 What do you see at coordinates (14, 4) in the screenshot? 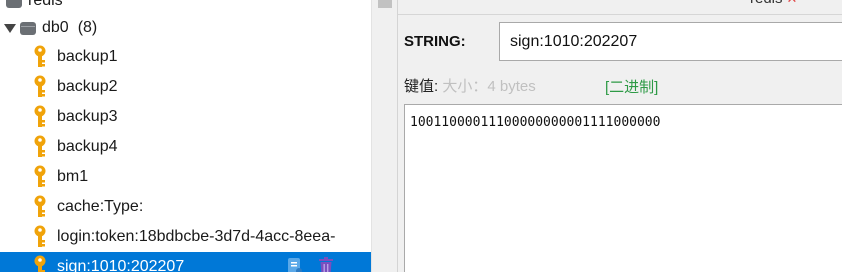
I see `server-icon` at bounding box center [14, 4].